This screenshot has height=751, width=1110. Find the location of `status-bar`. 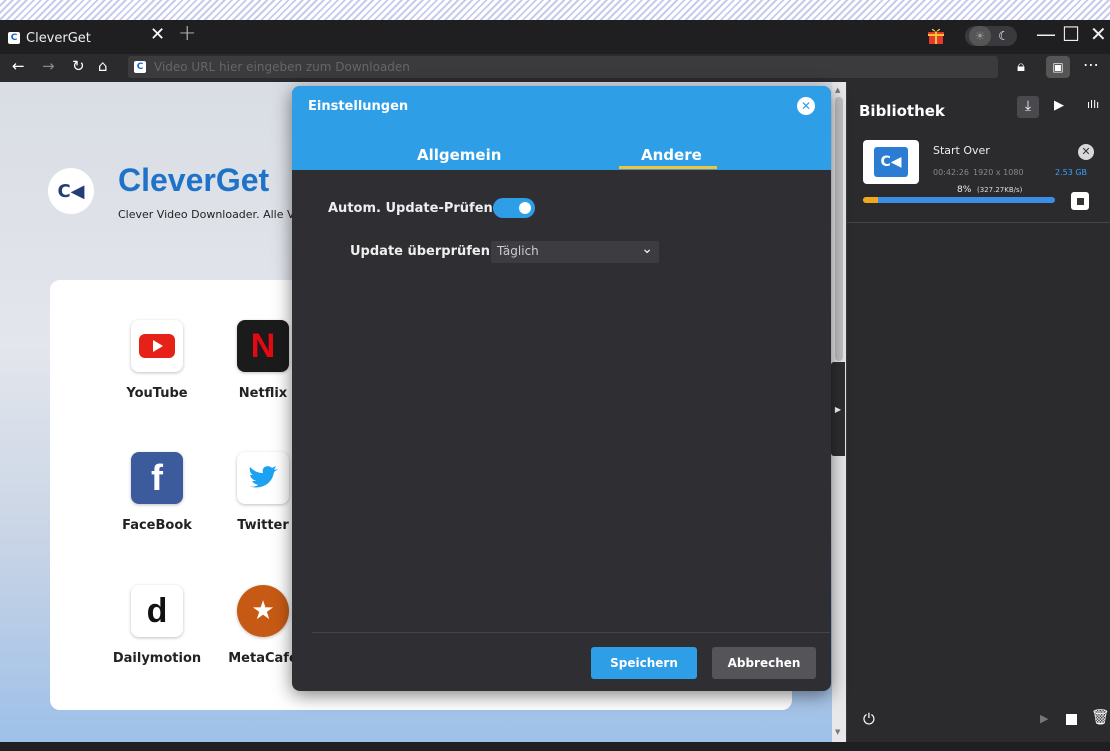

status-bar is located at coordinates (555, 746).